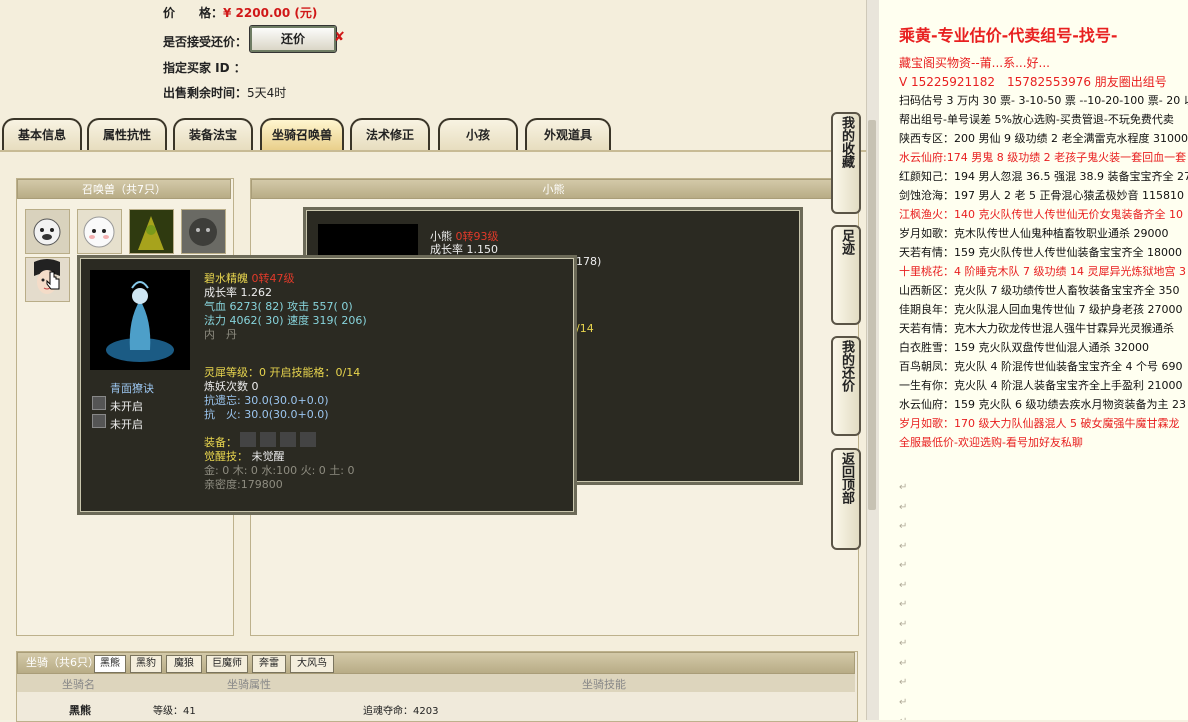 Image resolution: width=1188 pixels, height=722 pixels. Describe the element at coordinates (193, 13) in the screenshot. I see `price-label: 价 格：` at that location.